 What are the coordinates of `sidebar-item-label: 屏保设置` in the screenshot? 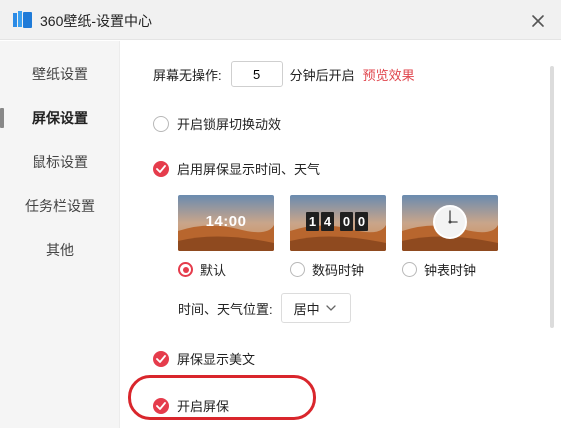 It's located at (60, 118).